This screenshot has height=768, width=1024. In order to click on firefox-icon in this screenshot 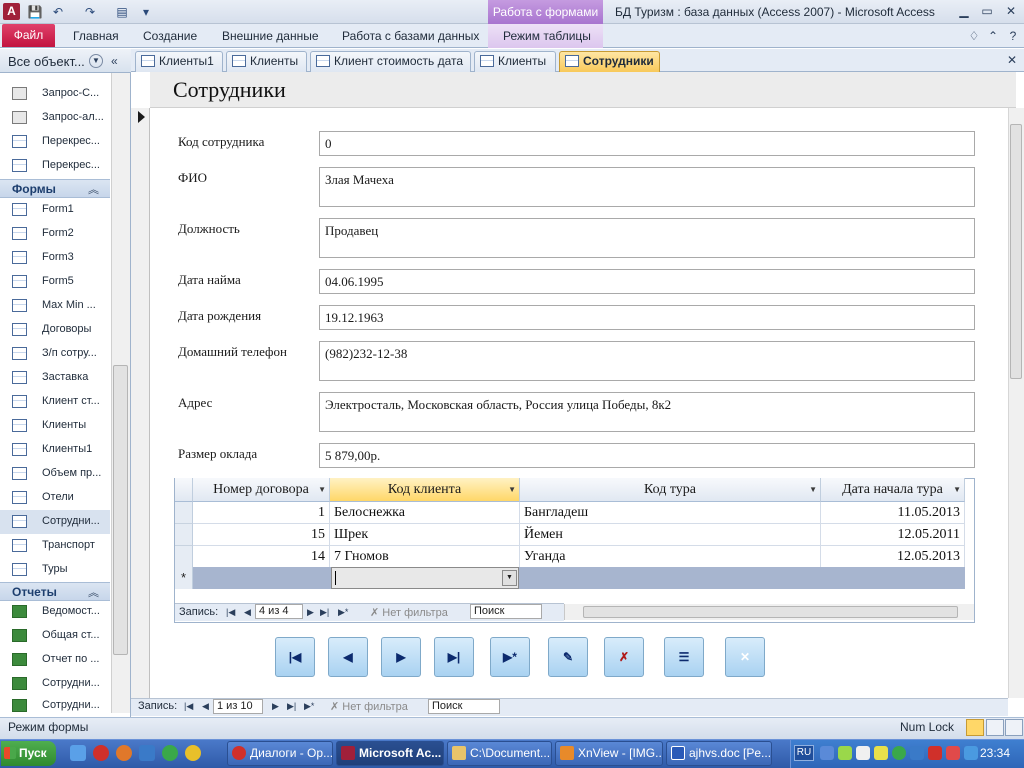, I will do `click(124, 753)`.